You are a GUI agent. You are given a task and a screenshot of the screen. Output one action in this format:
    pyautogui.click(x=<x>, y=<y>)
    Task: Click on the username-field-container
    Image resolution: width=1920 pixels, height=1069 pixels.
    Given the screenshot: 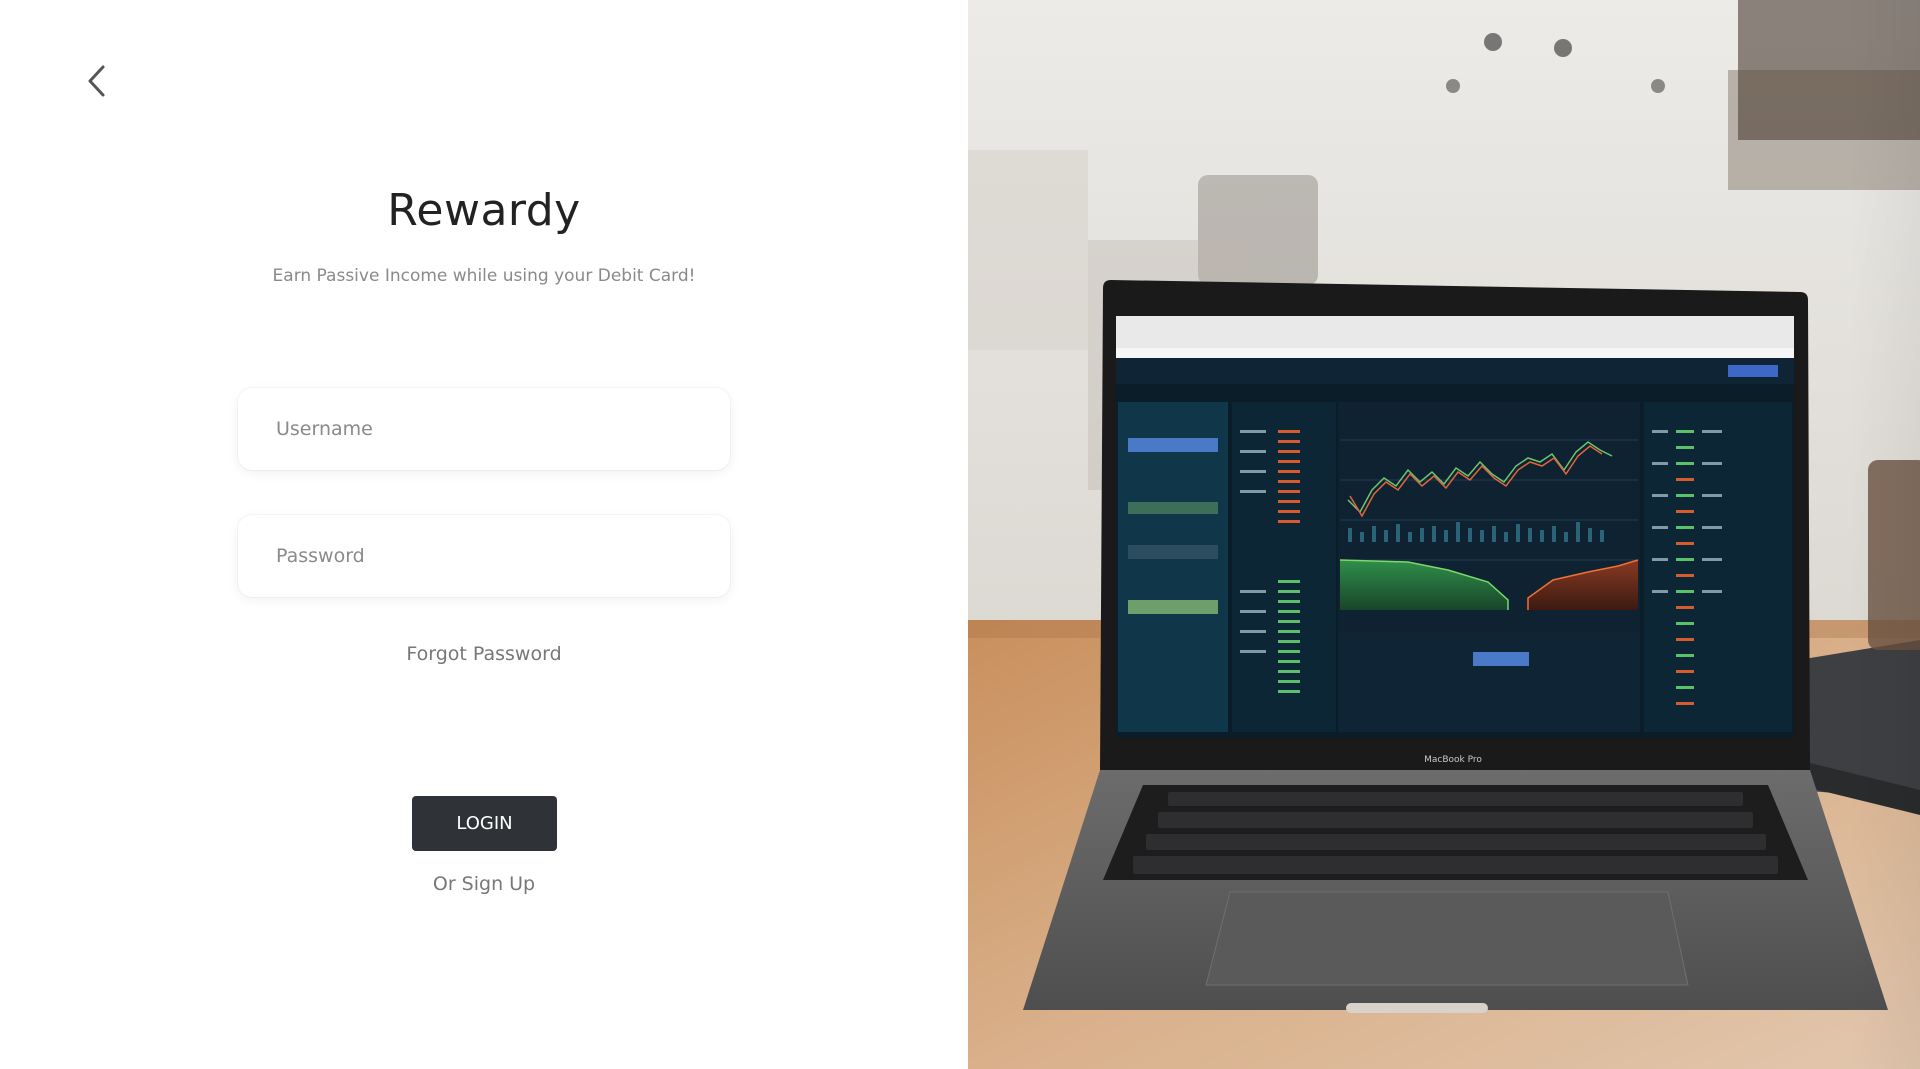 What is the action you would take?
    pyautogui.click(x=484, y=429)
    